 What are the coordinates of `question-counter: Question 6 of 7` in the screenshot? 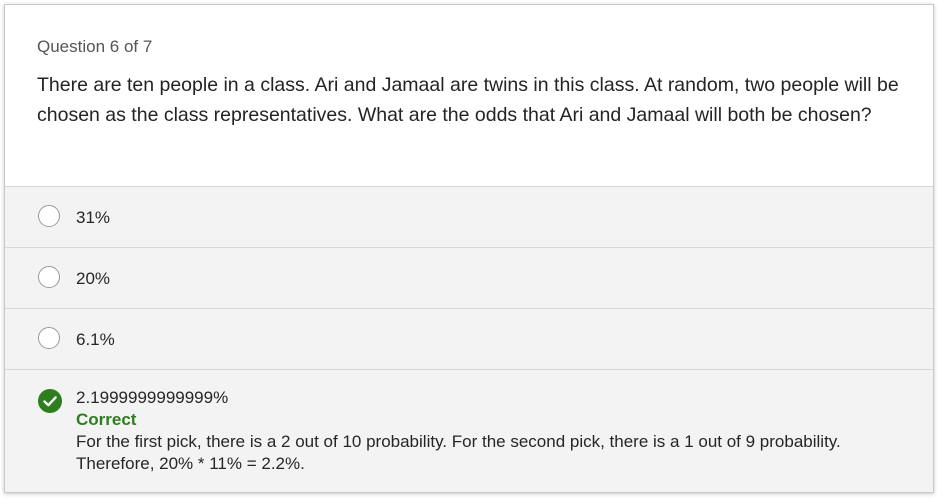 It's located at (95, 46).